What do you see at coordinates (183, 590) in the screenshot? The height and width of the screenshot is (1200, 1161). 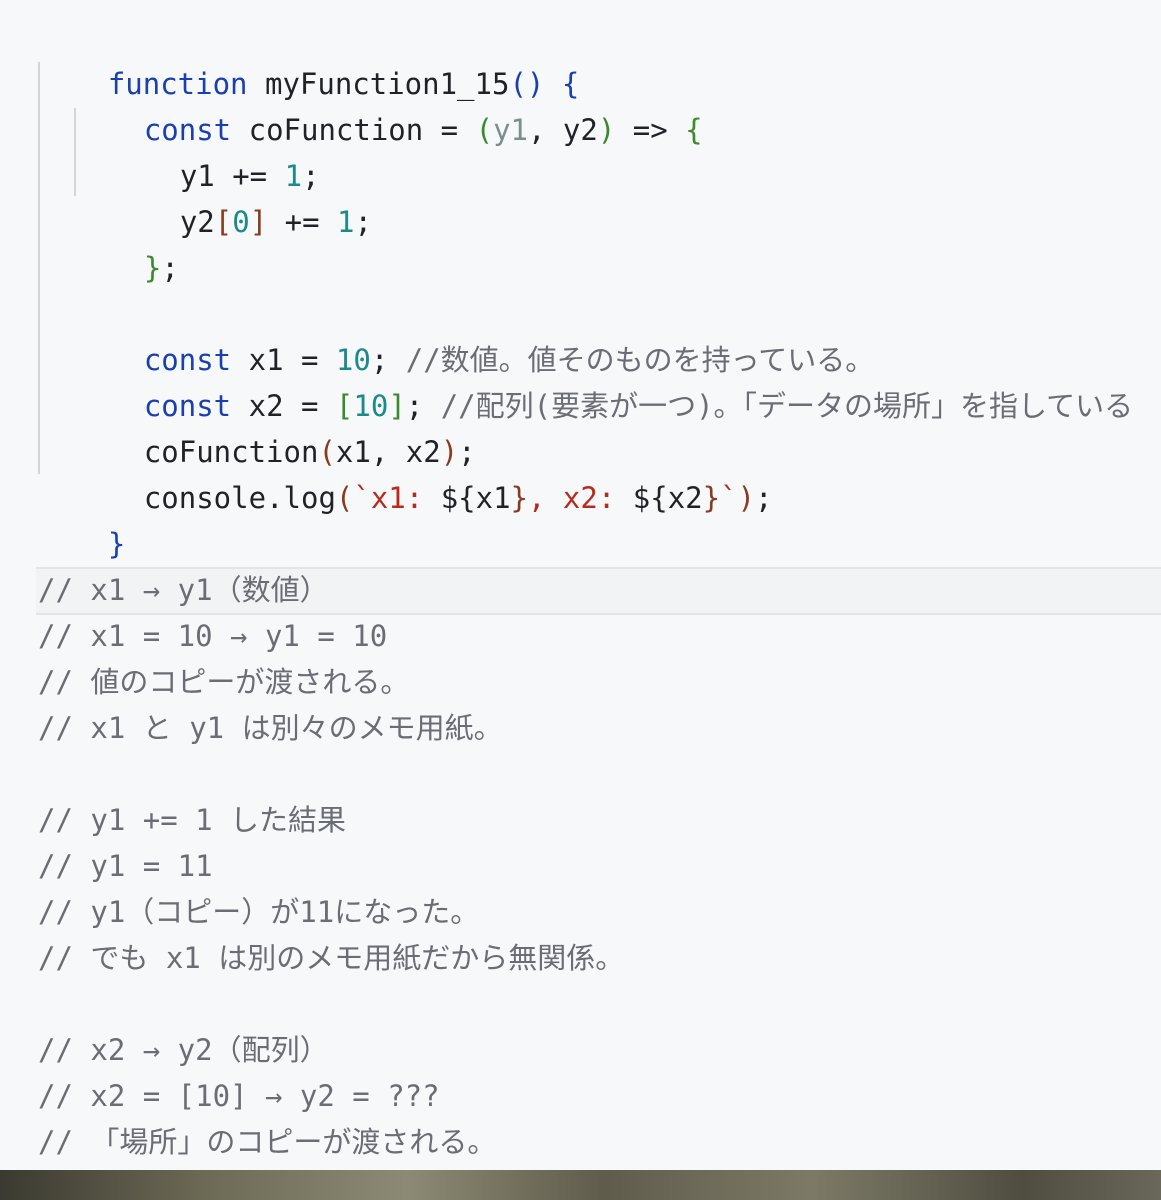 I see `comment-line: // x1 → y1（数値）` at bounding box center [183, 590].